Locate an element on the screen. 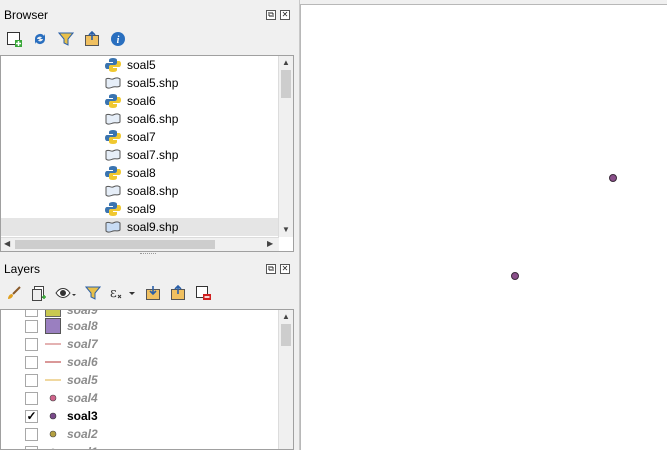 The width and height of the screenshot is (667, 450). browser-item: soal6 is located at coordinates (140, 101).